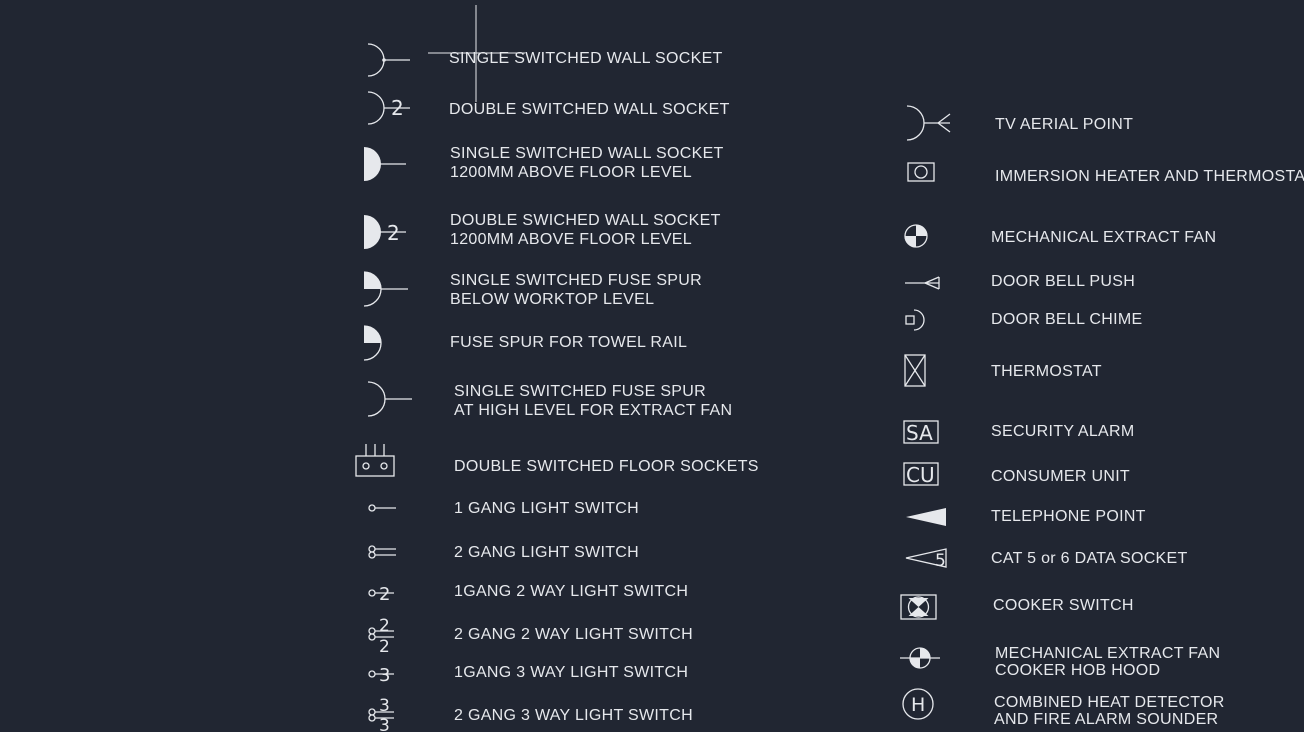  What do you see at coordinates (571, 591) in the screenshot?
I see `legend-label-light-switch-1-gang-2-way: 1GANG 2 WAY LIGHT SWITCH` at bounding box center [571, 591].